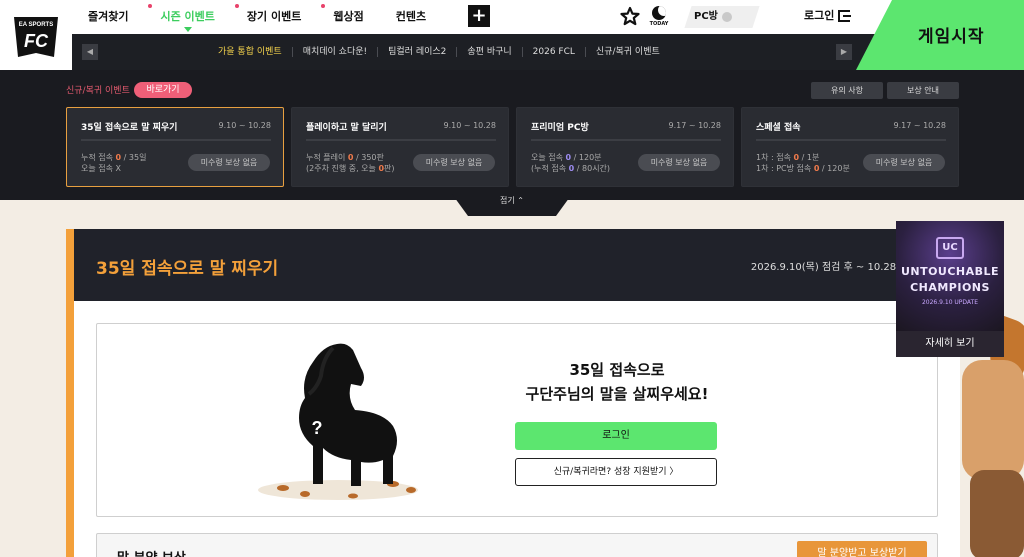 Image resolution: width=1024 pixels, height=557 pixels. Describe the element at coordinates (520, 200) in the screenshot. I see `chevron-up-icon: ⌃` at that location.